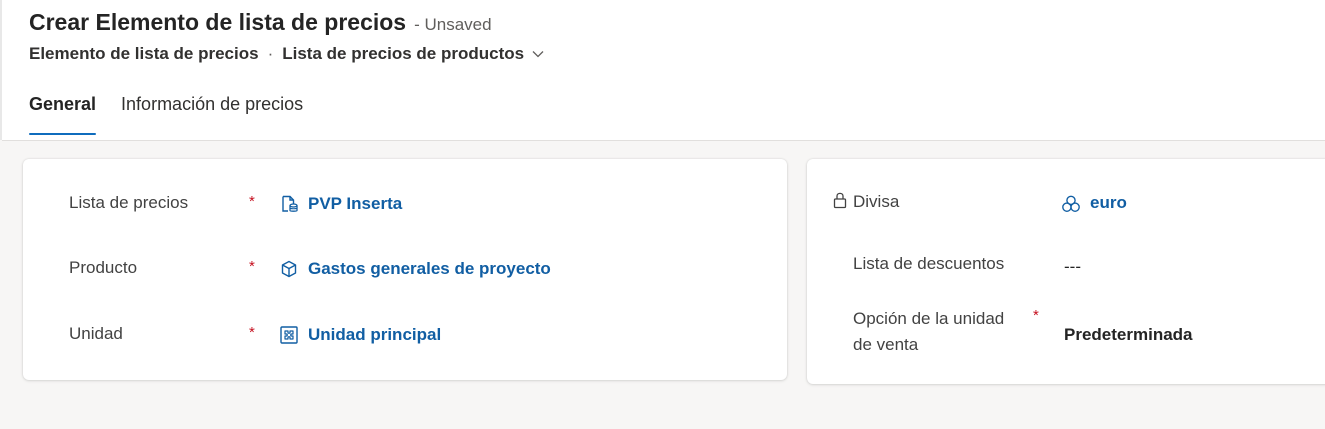  I want to click on form-selector: Lista de precios de productos, so click(413, 54).